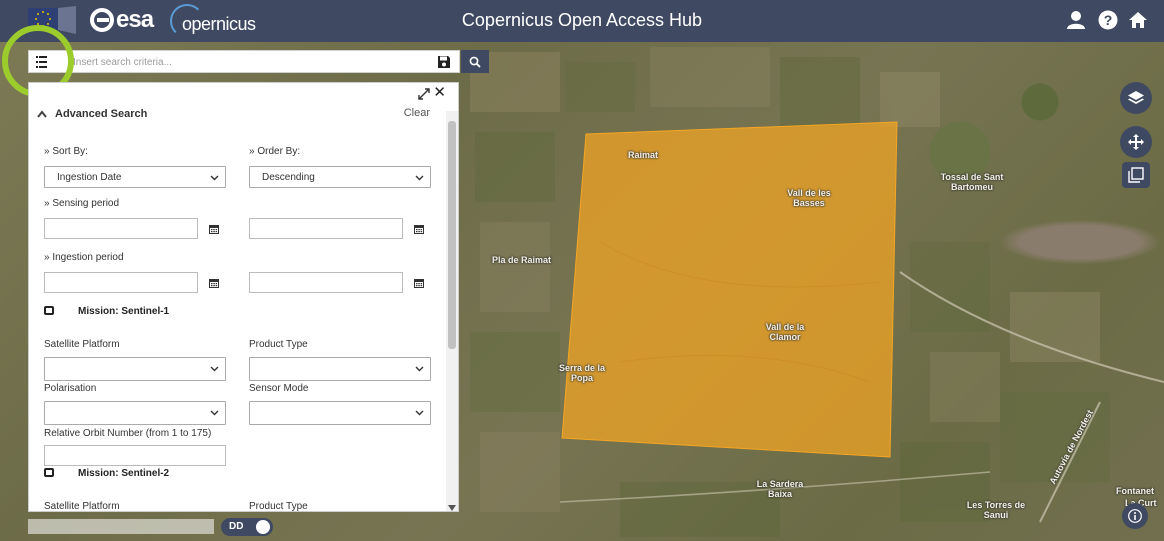 Image resolution: width=1164 pixels, height=541 pixels. What do you see at coordinates (121, 228) in the screenshot?
I see `sensing-start-input` at bounding box center [121, 228].